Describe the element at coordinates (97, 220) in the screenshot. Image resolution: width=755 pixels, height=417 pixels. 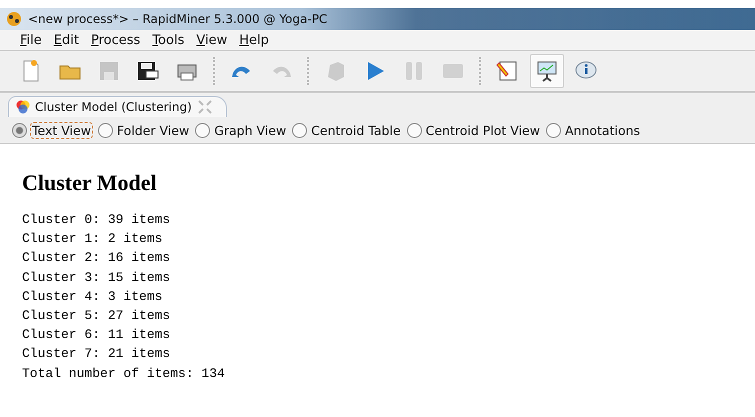
I see `cluster-line: Cluster 0: 39 items` at that location.